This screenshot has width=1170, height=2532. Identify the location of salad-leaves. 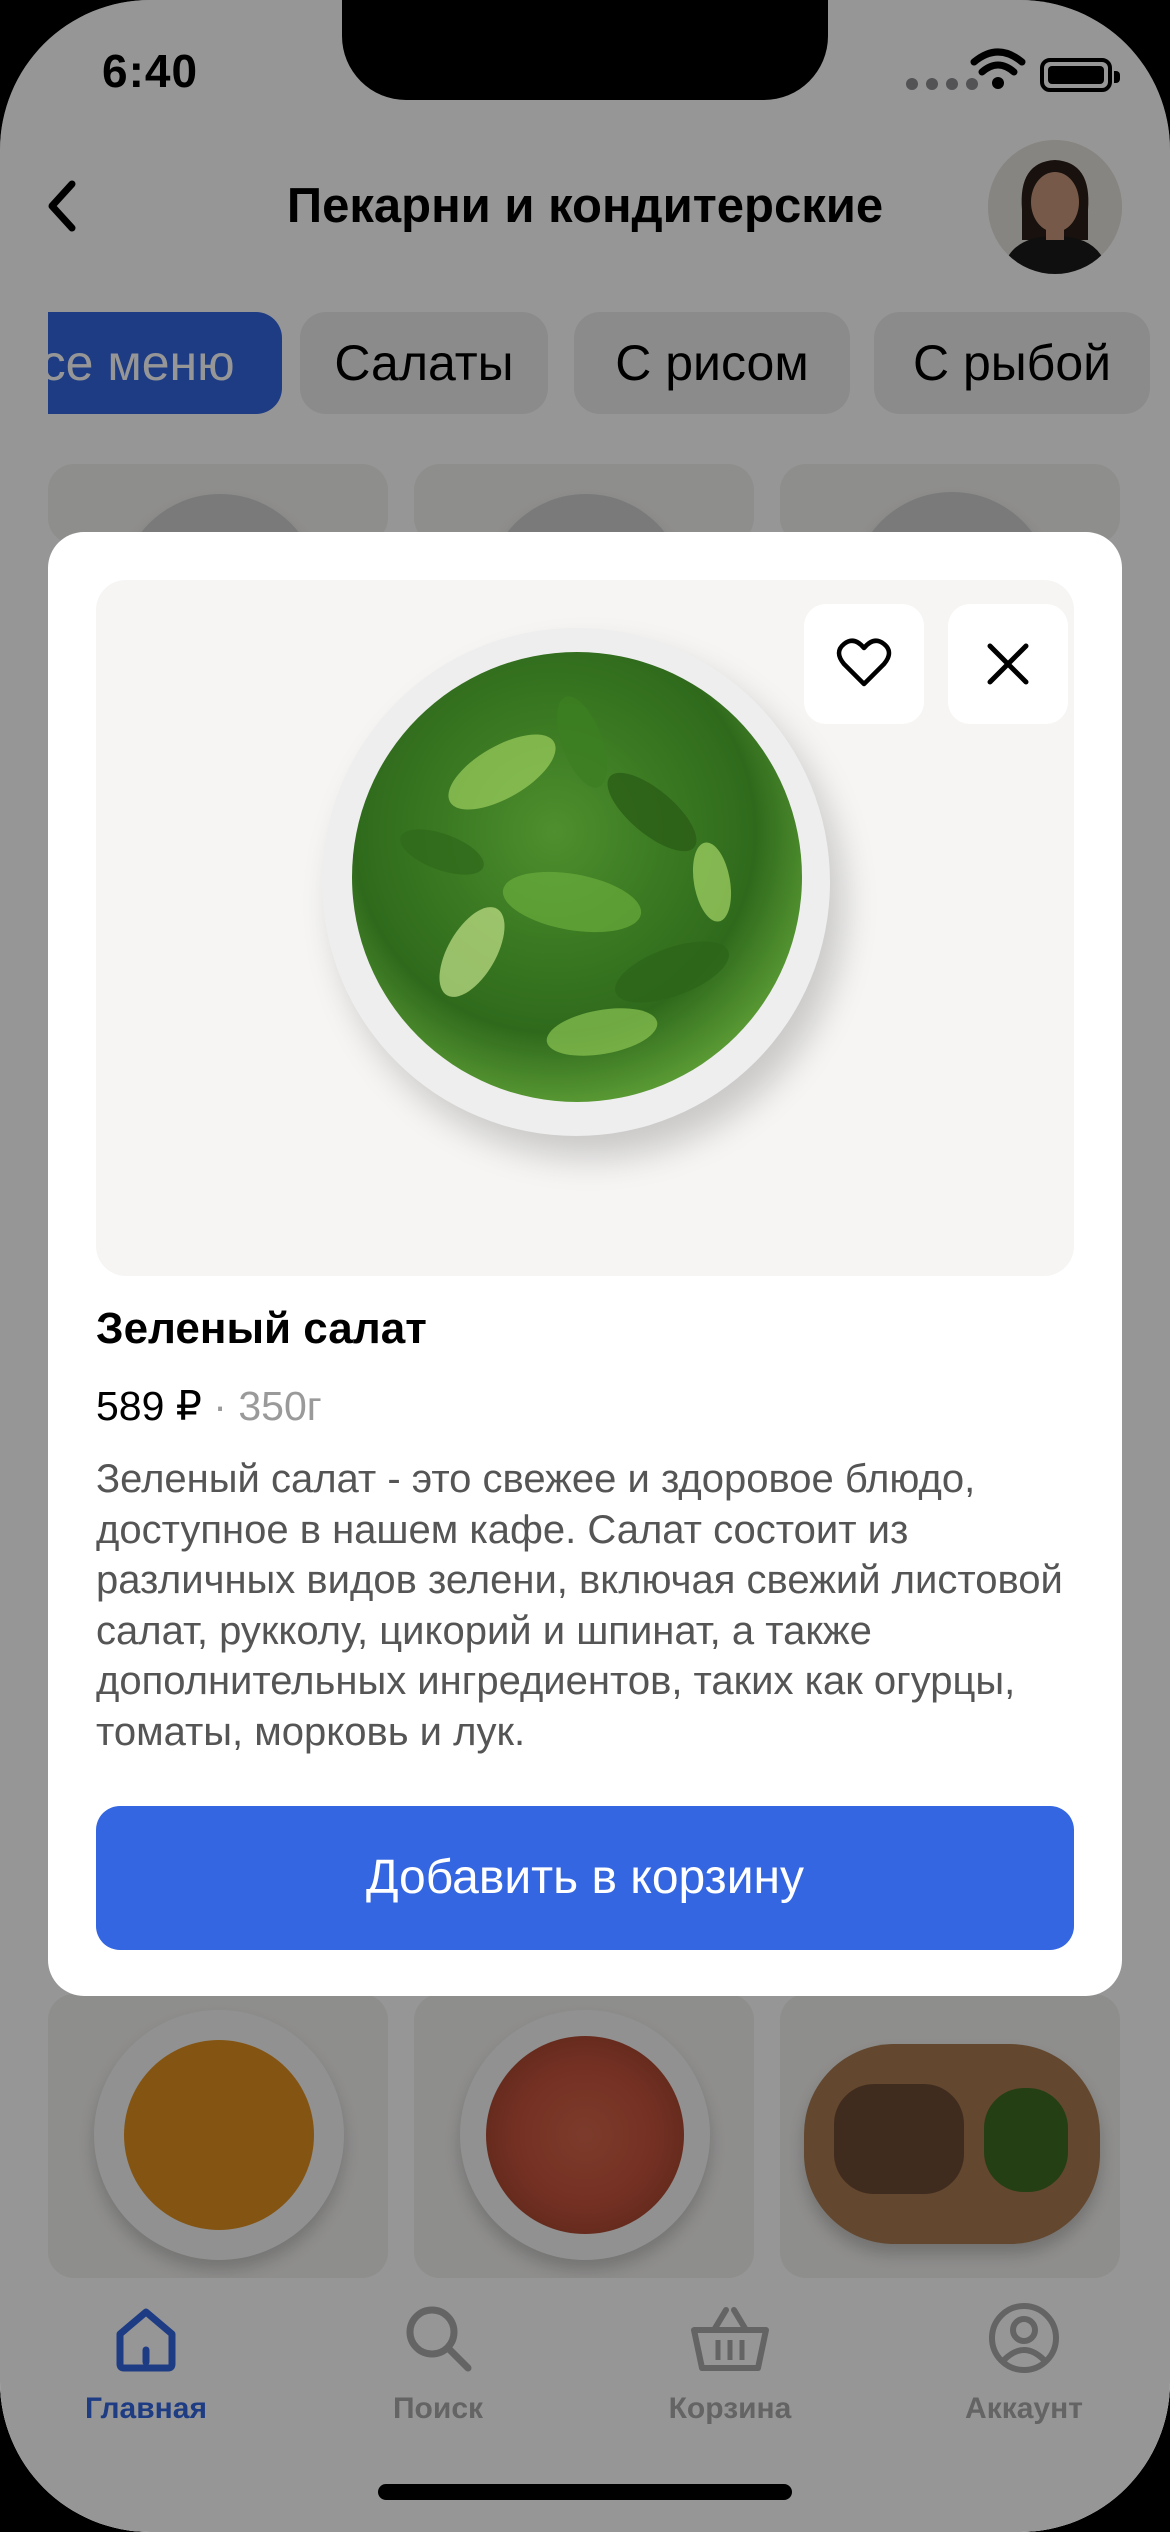
(566, 876).